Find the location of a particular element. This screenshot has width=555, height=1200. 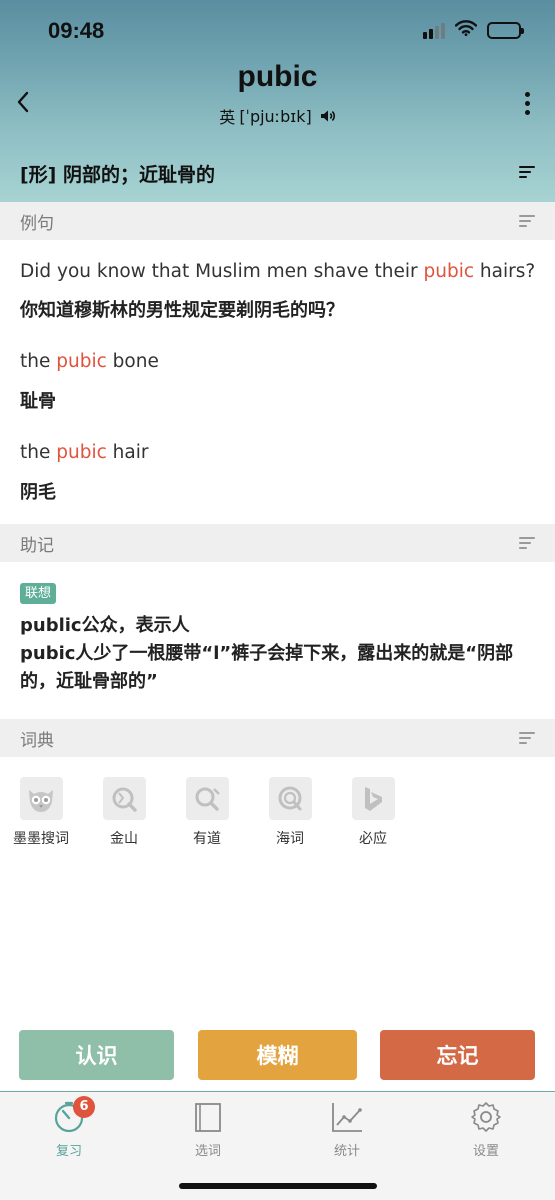

definition-menu-icon is located at coordinates (527, 173).